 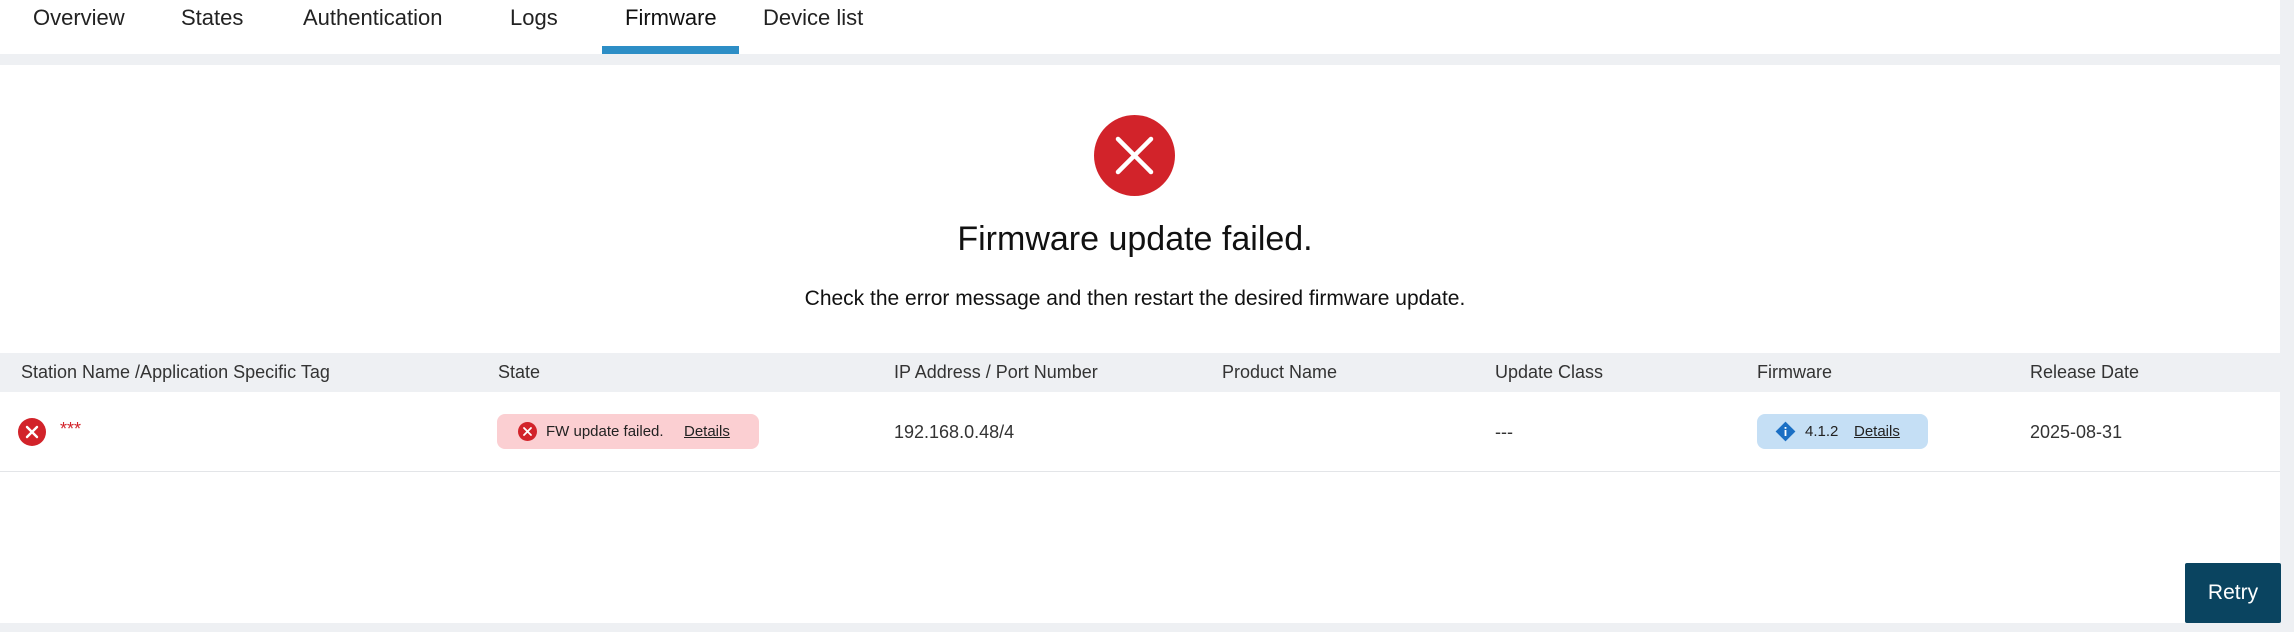 What do you see at coordinates (1140, 59) in the screenshot?
I see `tab-divider` at bounding box center [1140, 59].